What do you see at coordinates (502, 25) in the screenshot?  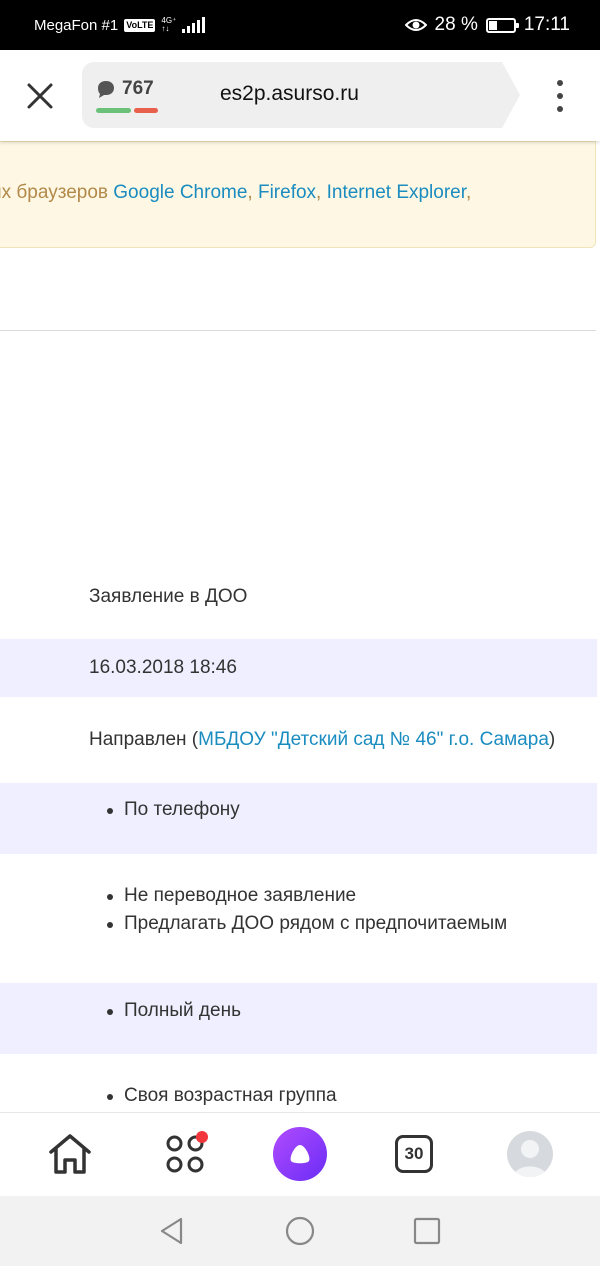 I see `battery-icon` at bounding box center [502, 25].